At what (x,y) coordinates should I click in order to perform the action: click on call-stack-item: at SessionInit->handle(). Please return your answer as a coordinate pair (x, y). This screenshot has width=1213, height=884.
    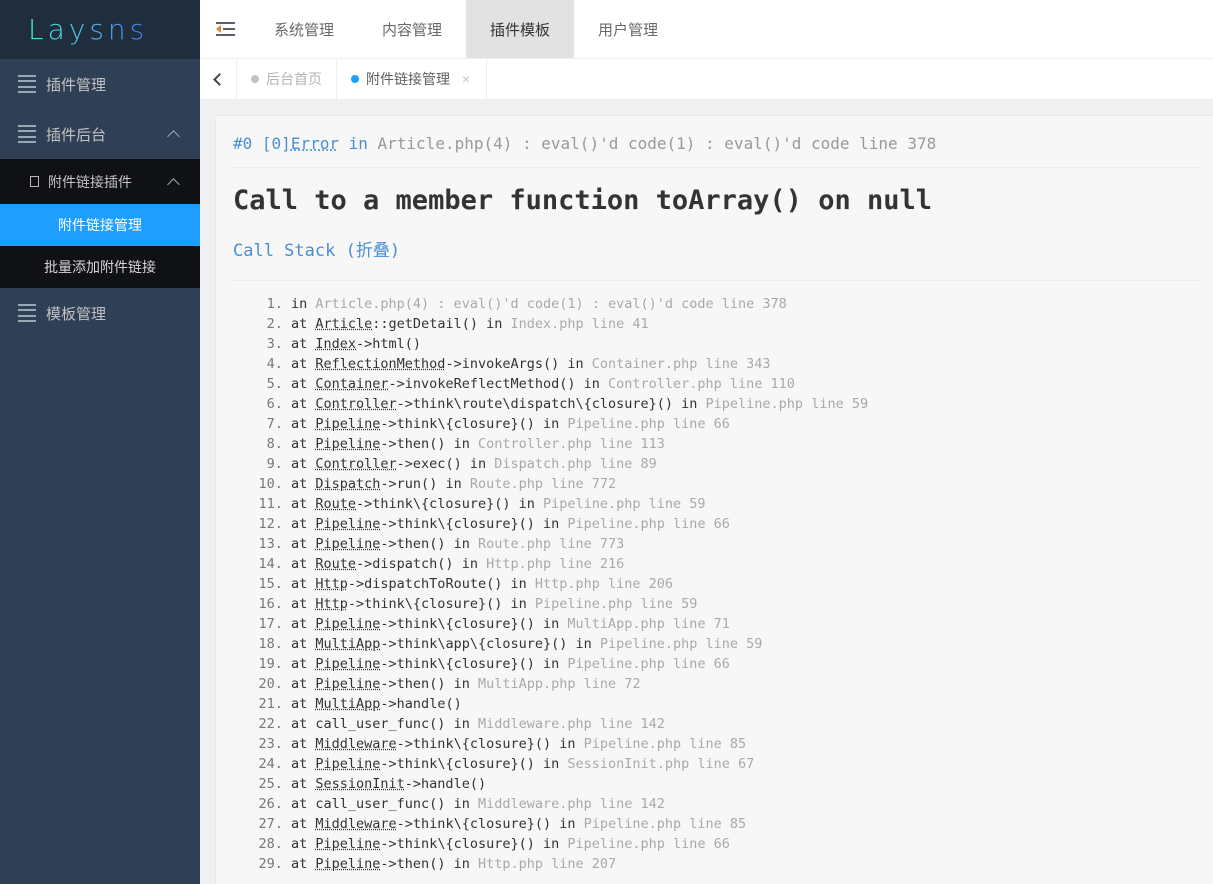
    Looking at the image, I should click on (745, 784).